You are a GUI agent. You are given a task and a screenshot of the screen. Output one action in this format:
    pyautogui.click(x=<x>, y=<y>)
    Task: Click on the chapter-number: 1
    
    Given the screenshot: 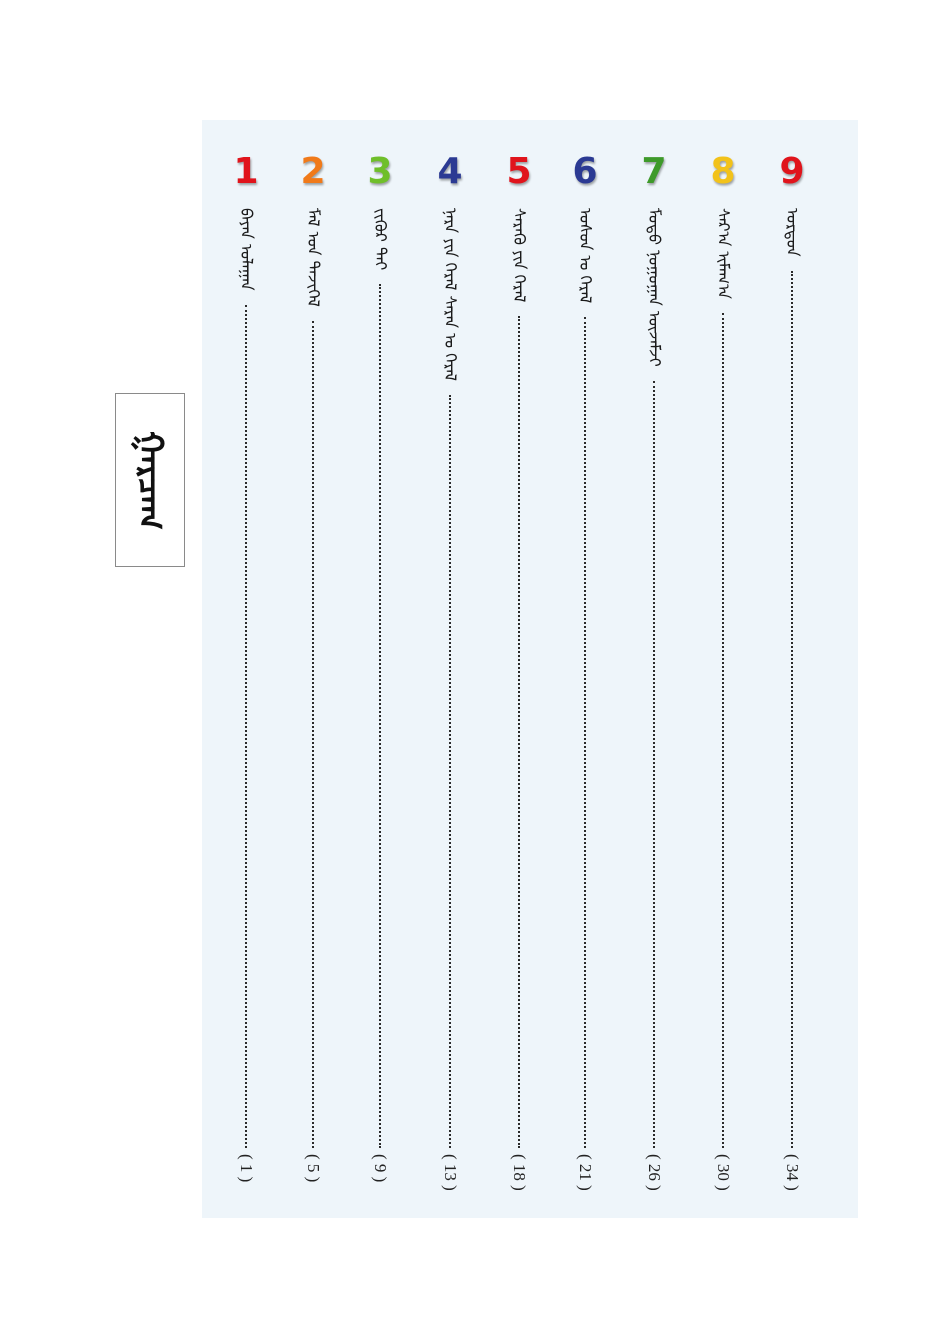 What is the action you would take?
    pyautogui.click(x=246, y=171)
    